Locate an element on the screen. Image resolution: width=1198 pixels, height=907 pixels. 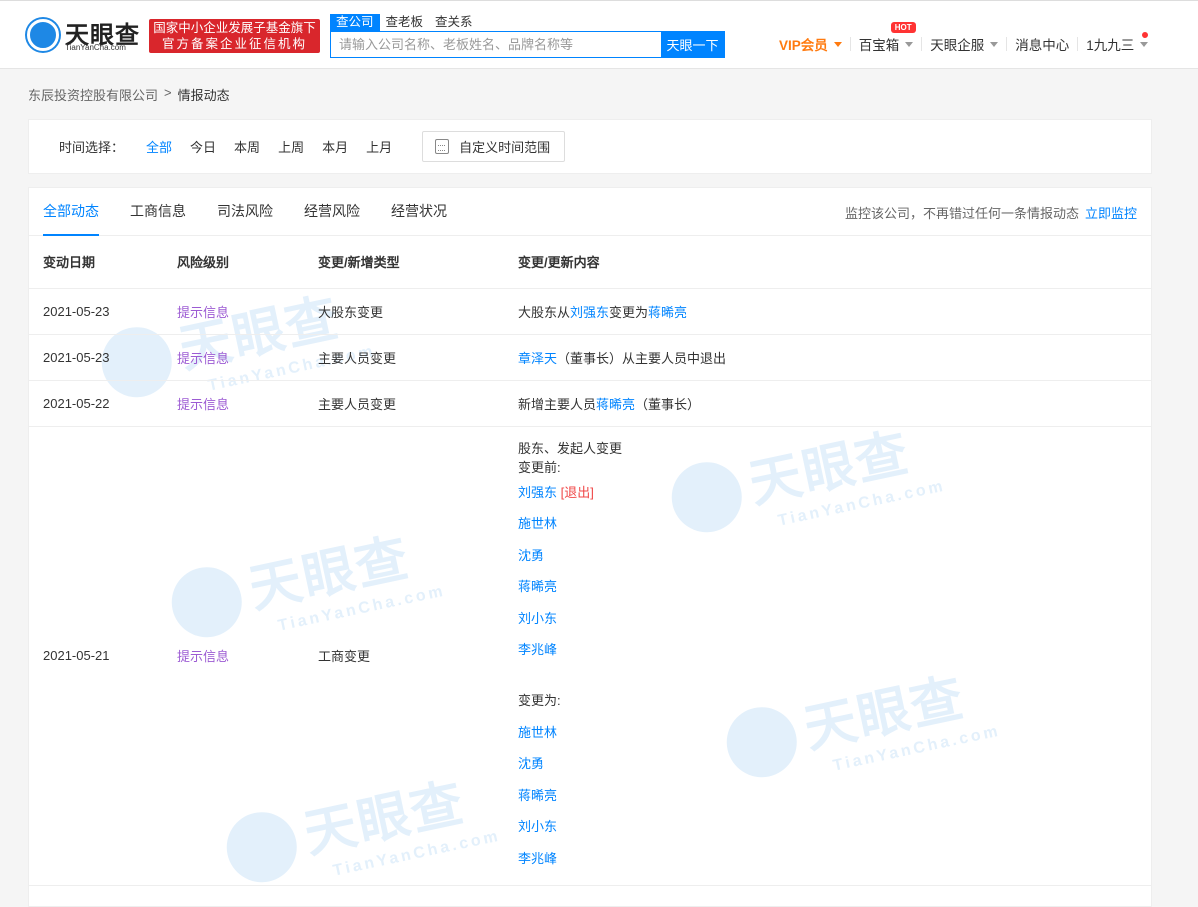
promo-line1: 国家中小企业发展子基金旗下 is located at coordinates (234, 28).